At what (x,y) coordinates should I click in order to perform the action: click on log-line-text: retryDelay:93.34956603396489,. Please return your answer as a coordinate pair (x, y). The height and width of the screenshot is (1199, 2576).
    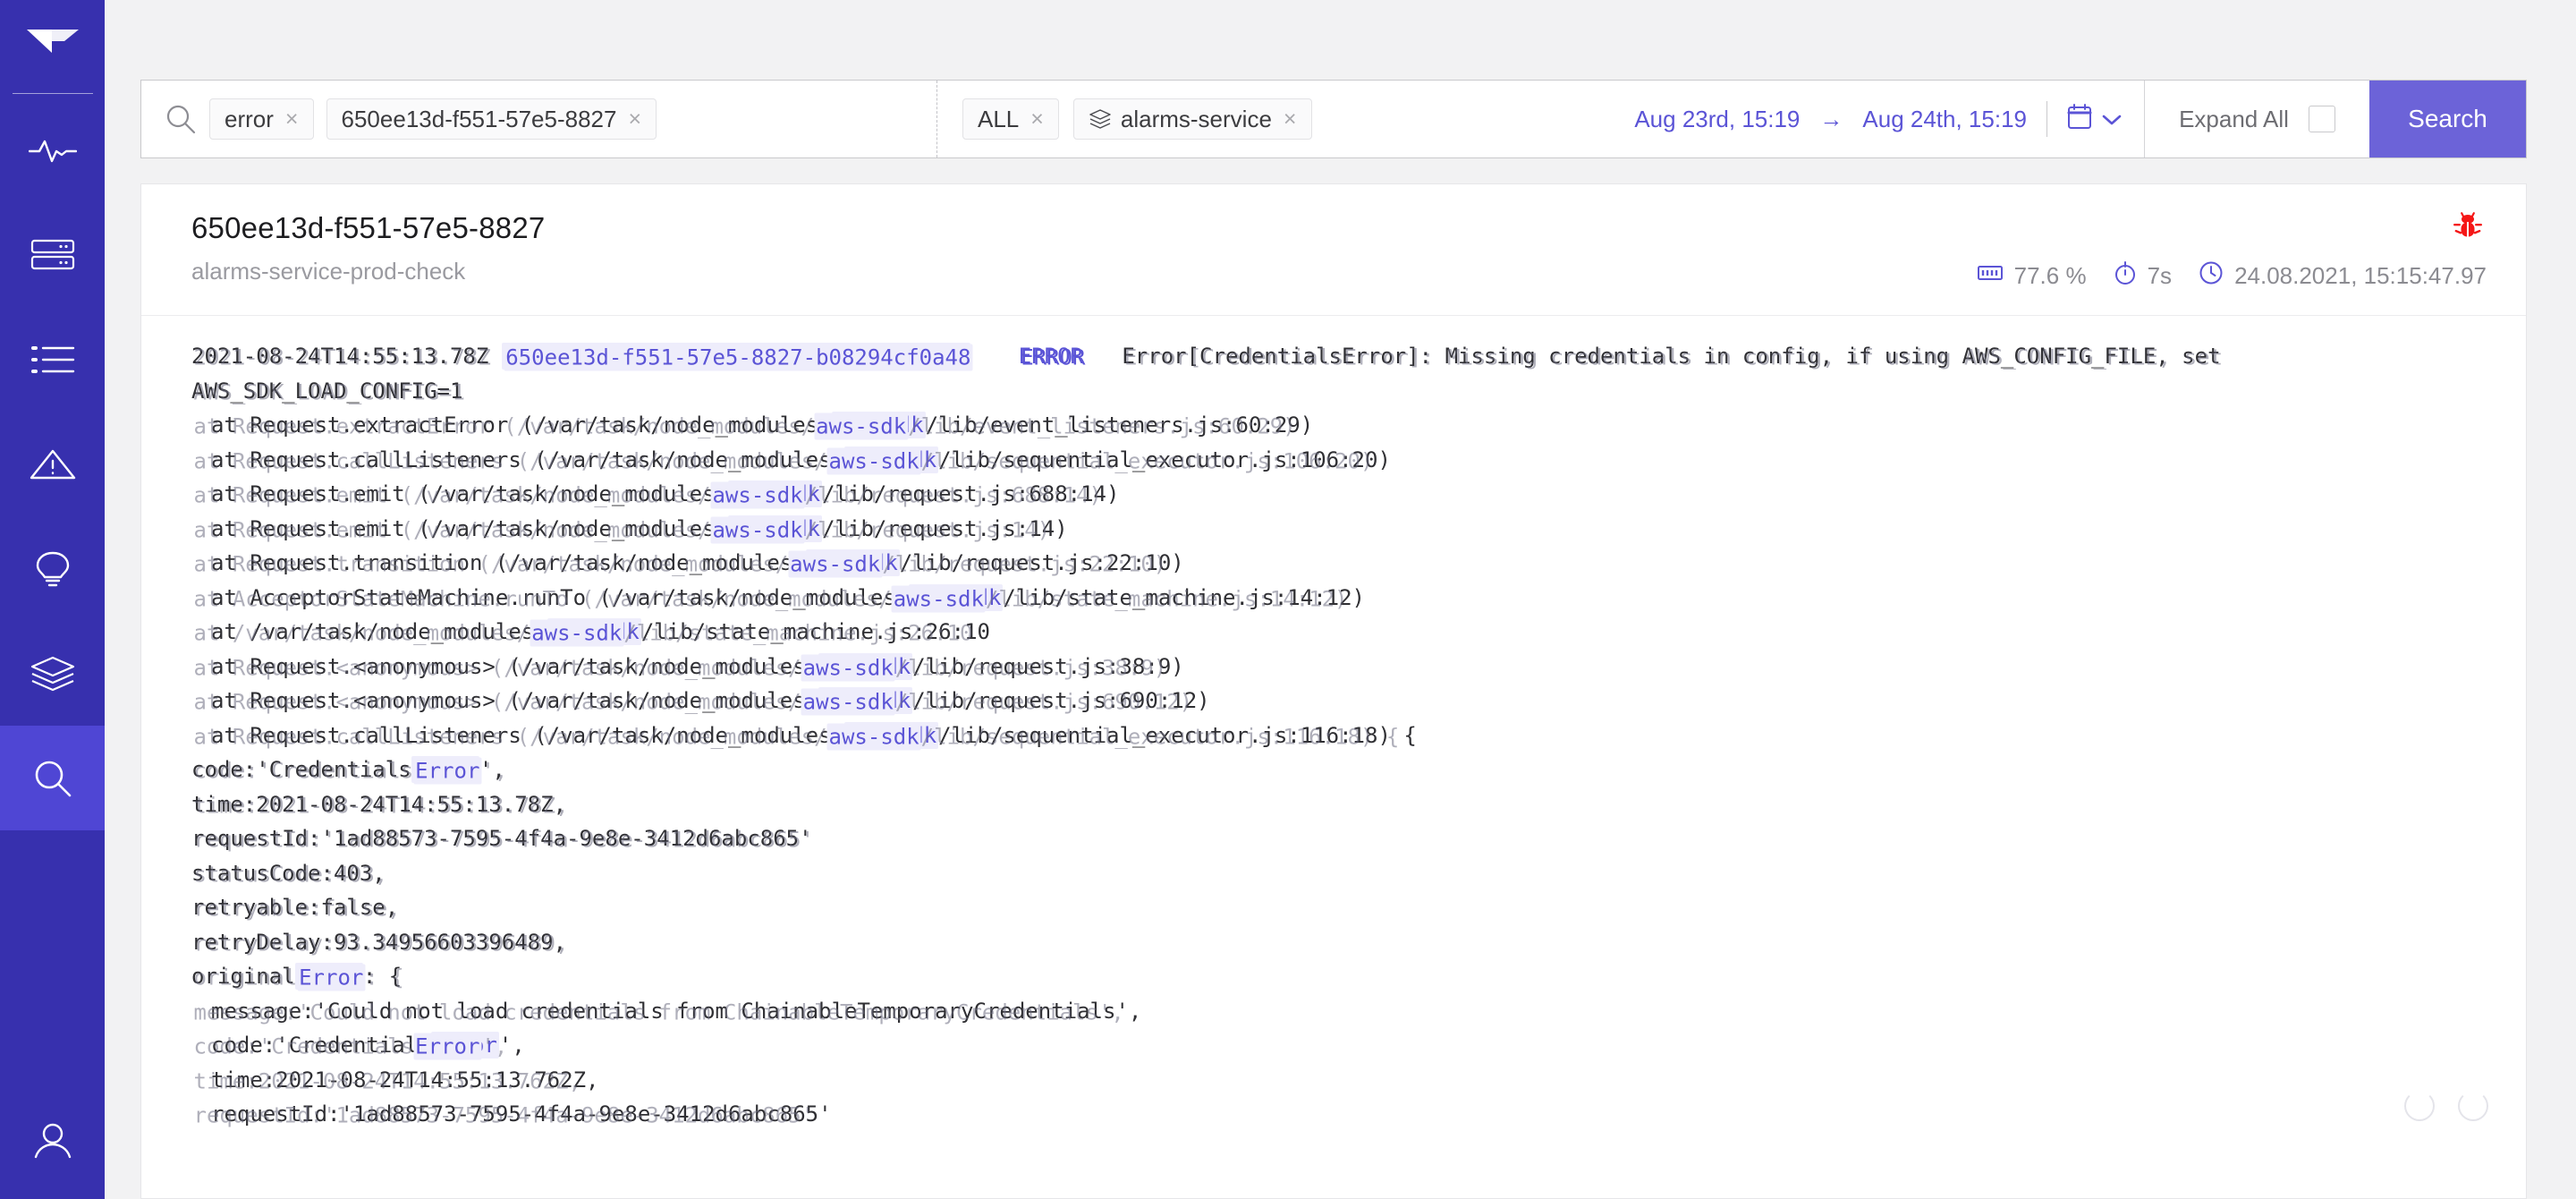
    Looking at the image, I should click on (378, 943).